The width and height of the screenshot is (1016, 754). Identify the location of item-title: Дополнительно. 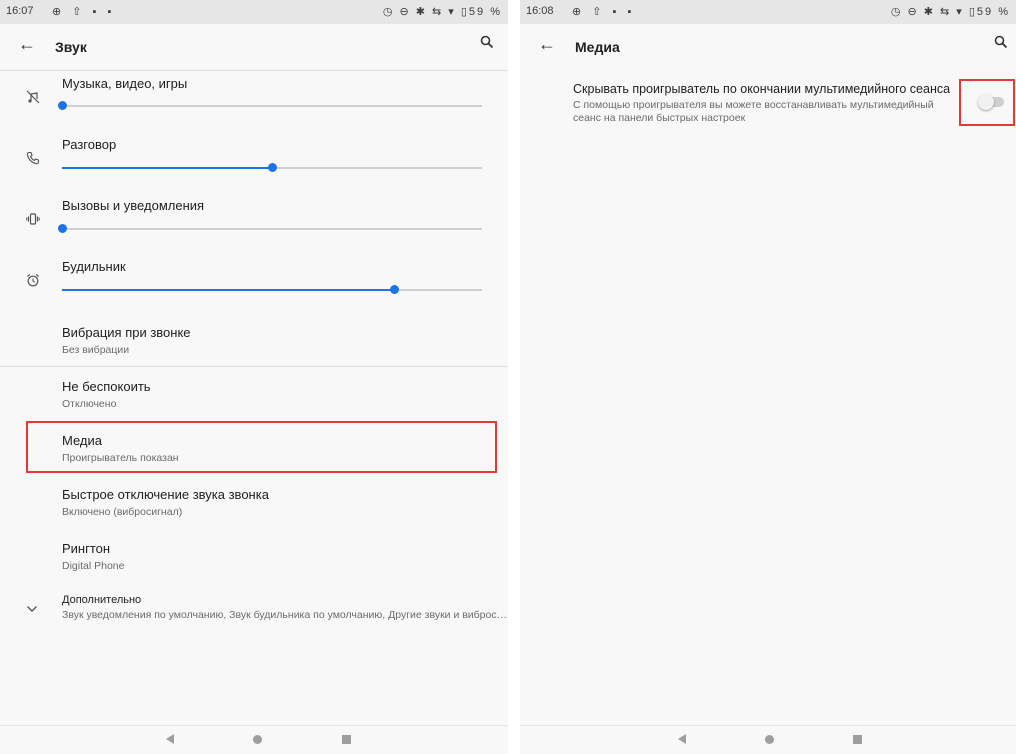
(102, 600).